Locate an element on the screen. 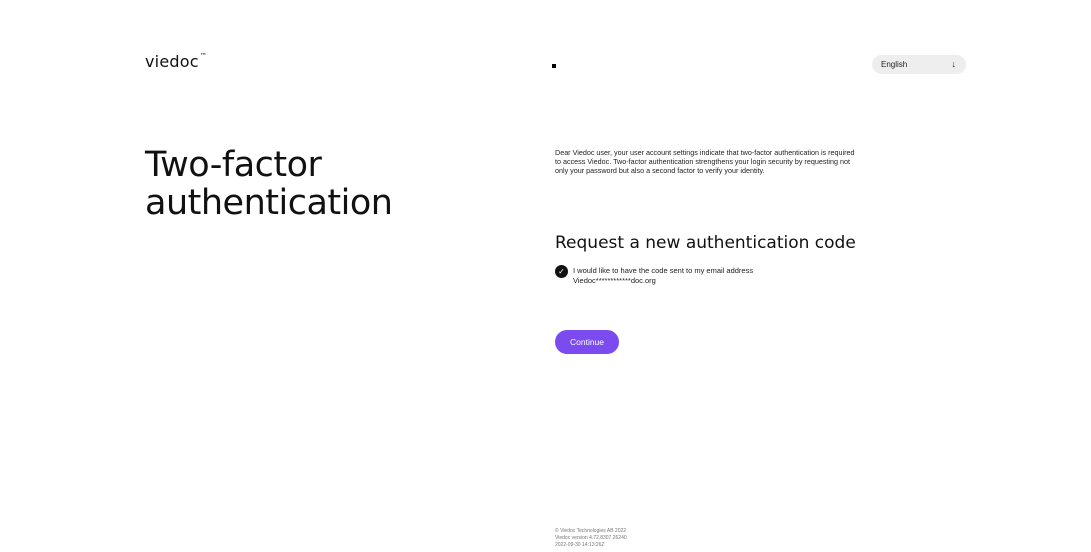 The width and height of the screenshot is (1091, 552). loading-dot is located at coordinates (554, 66).